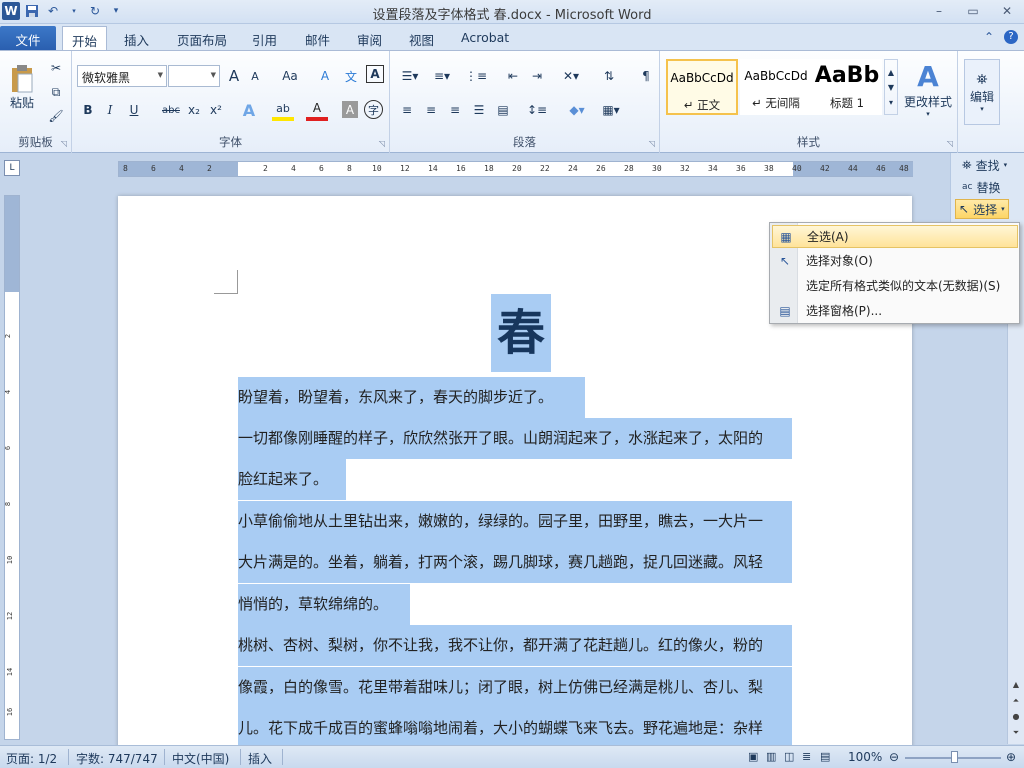 The height and width of the screenshot is (768, 1024). I want to click on style-heading-1: AaBb 标题 1, so click(847, 87).